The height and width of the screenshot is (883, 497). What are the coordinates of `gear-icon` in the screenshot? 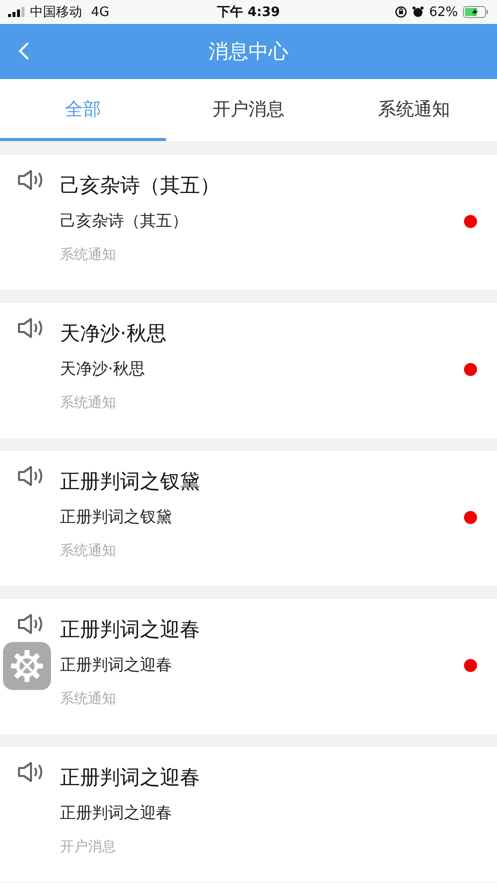 It's located at (27, 666).